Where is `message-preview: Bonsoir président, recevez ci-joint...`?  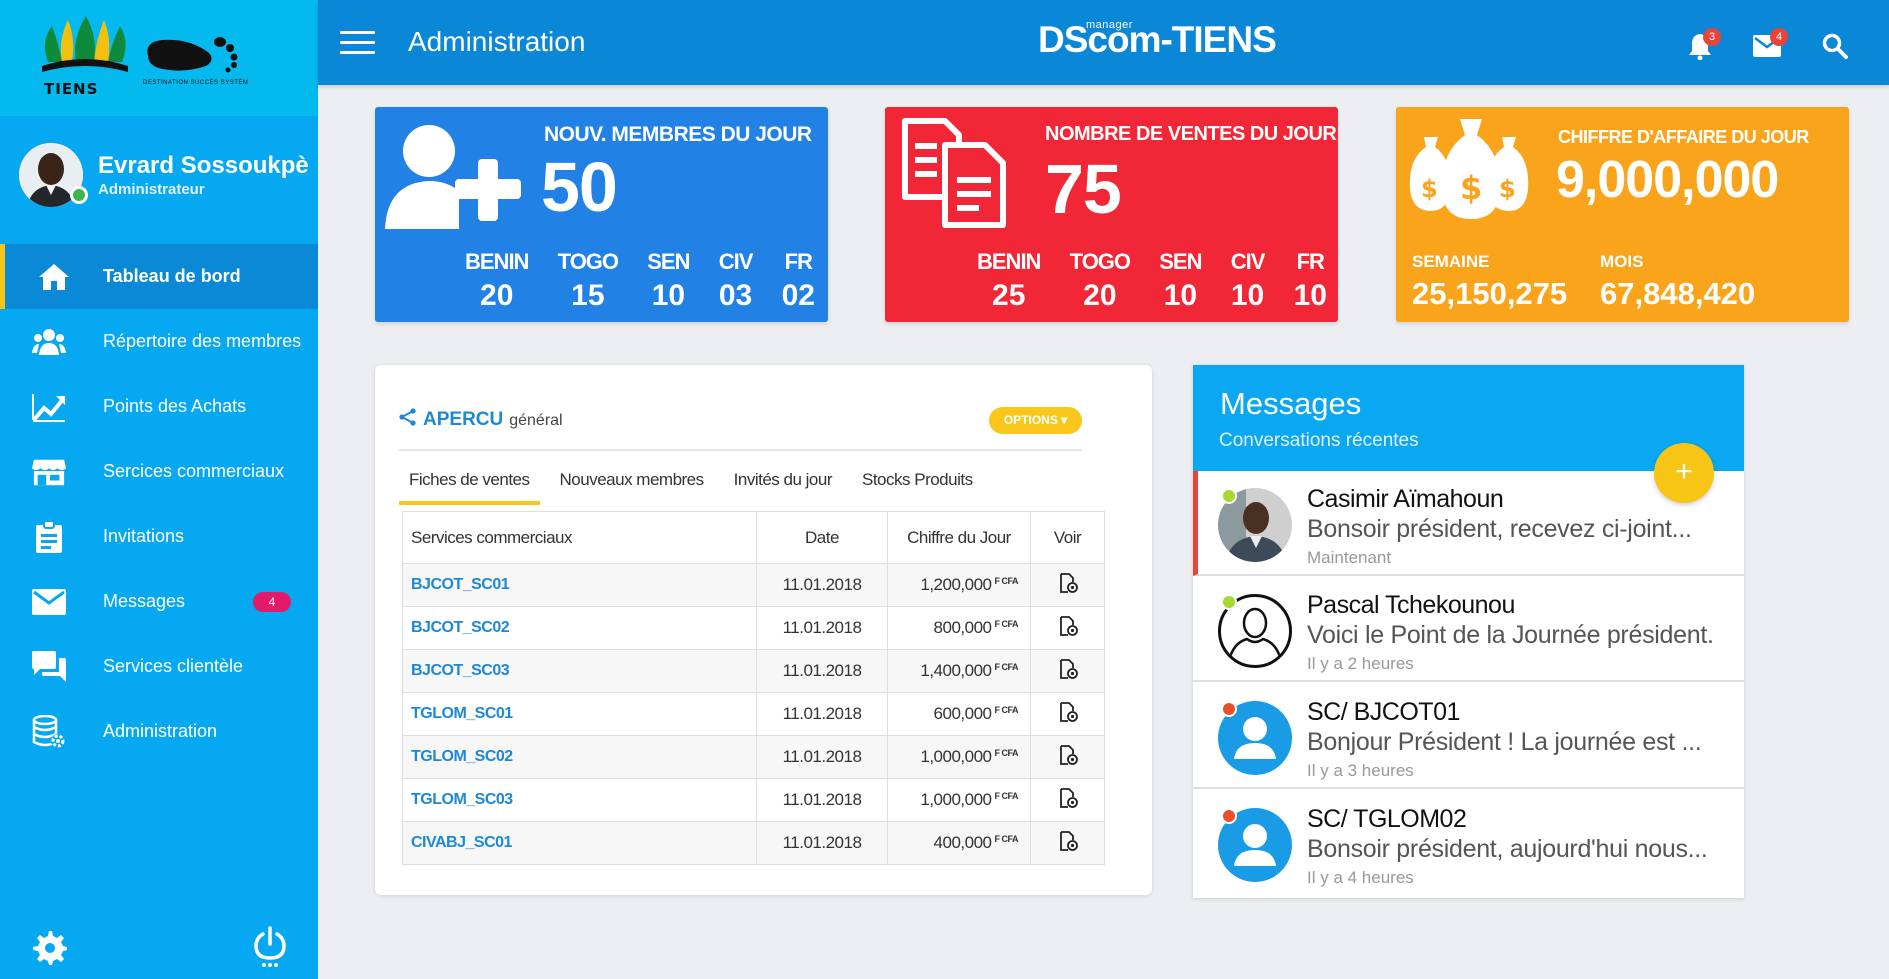
message-preview: Bonsoir président, recevez ci-joint... is located at coordinates (1499, 529).